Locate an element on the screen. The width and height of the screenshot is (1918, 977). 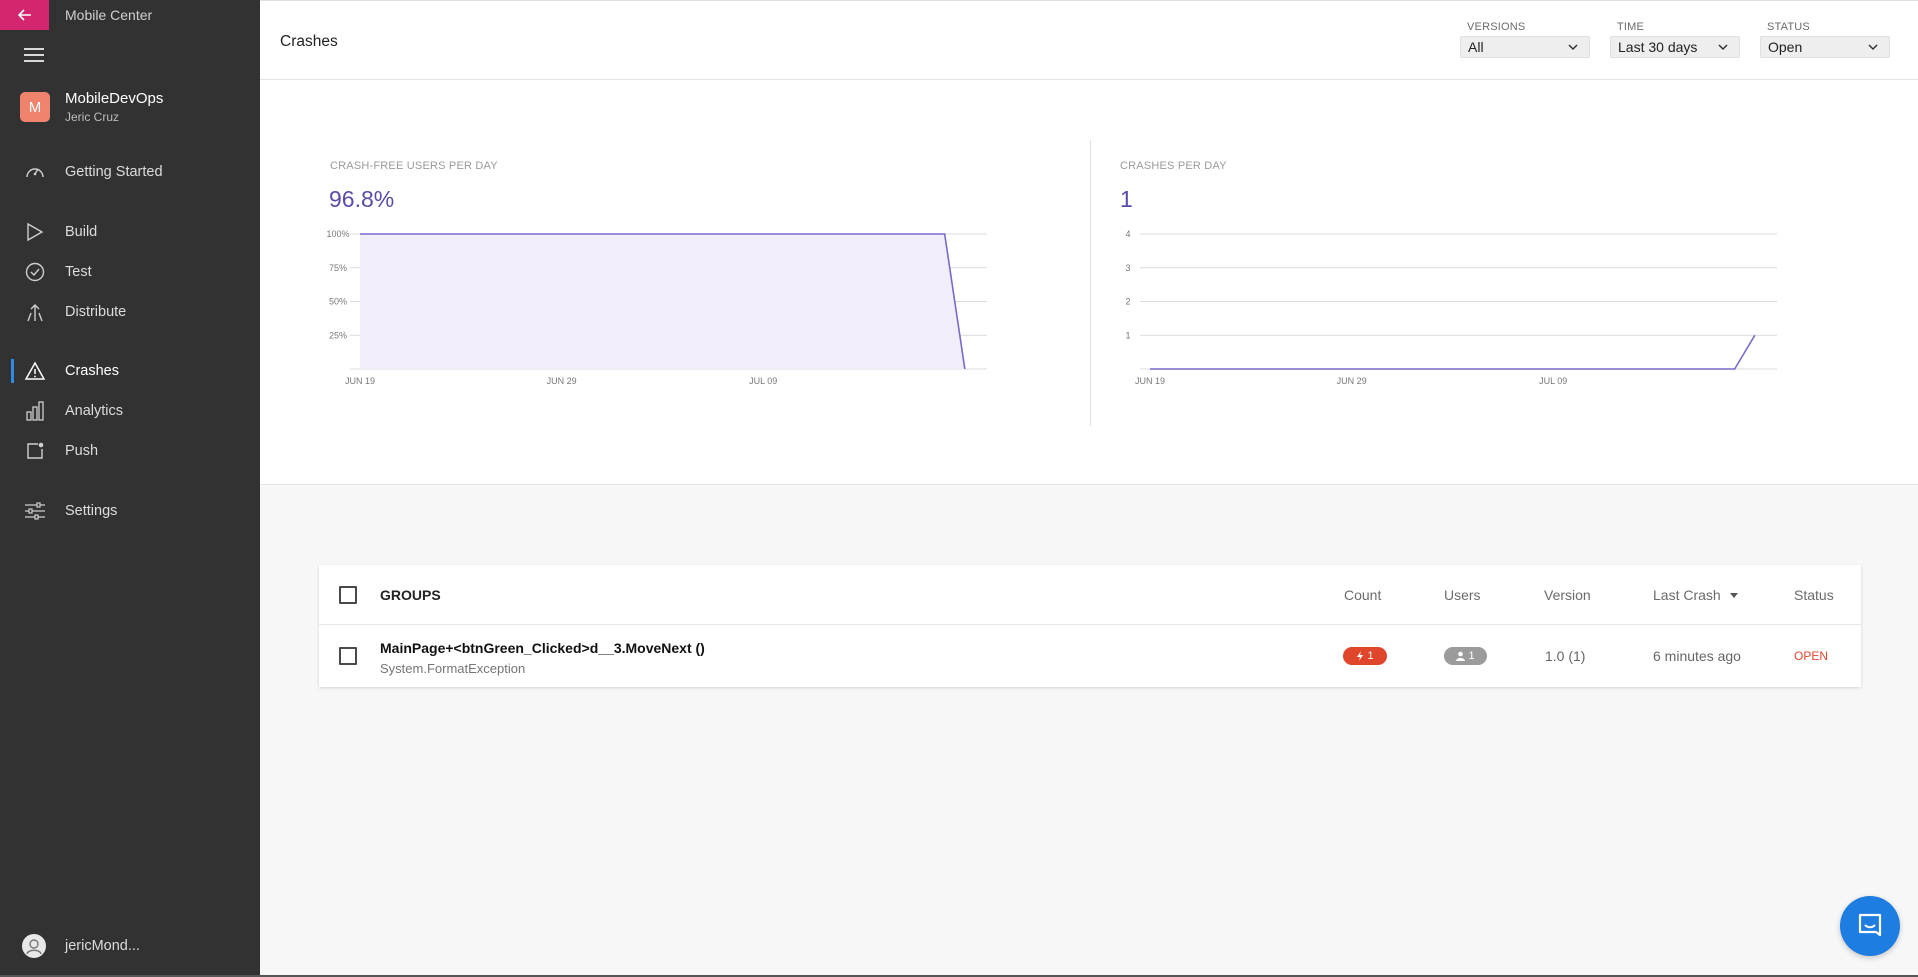
nav-label: Push is located at coordinates (82, 451).